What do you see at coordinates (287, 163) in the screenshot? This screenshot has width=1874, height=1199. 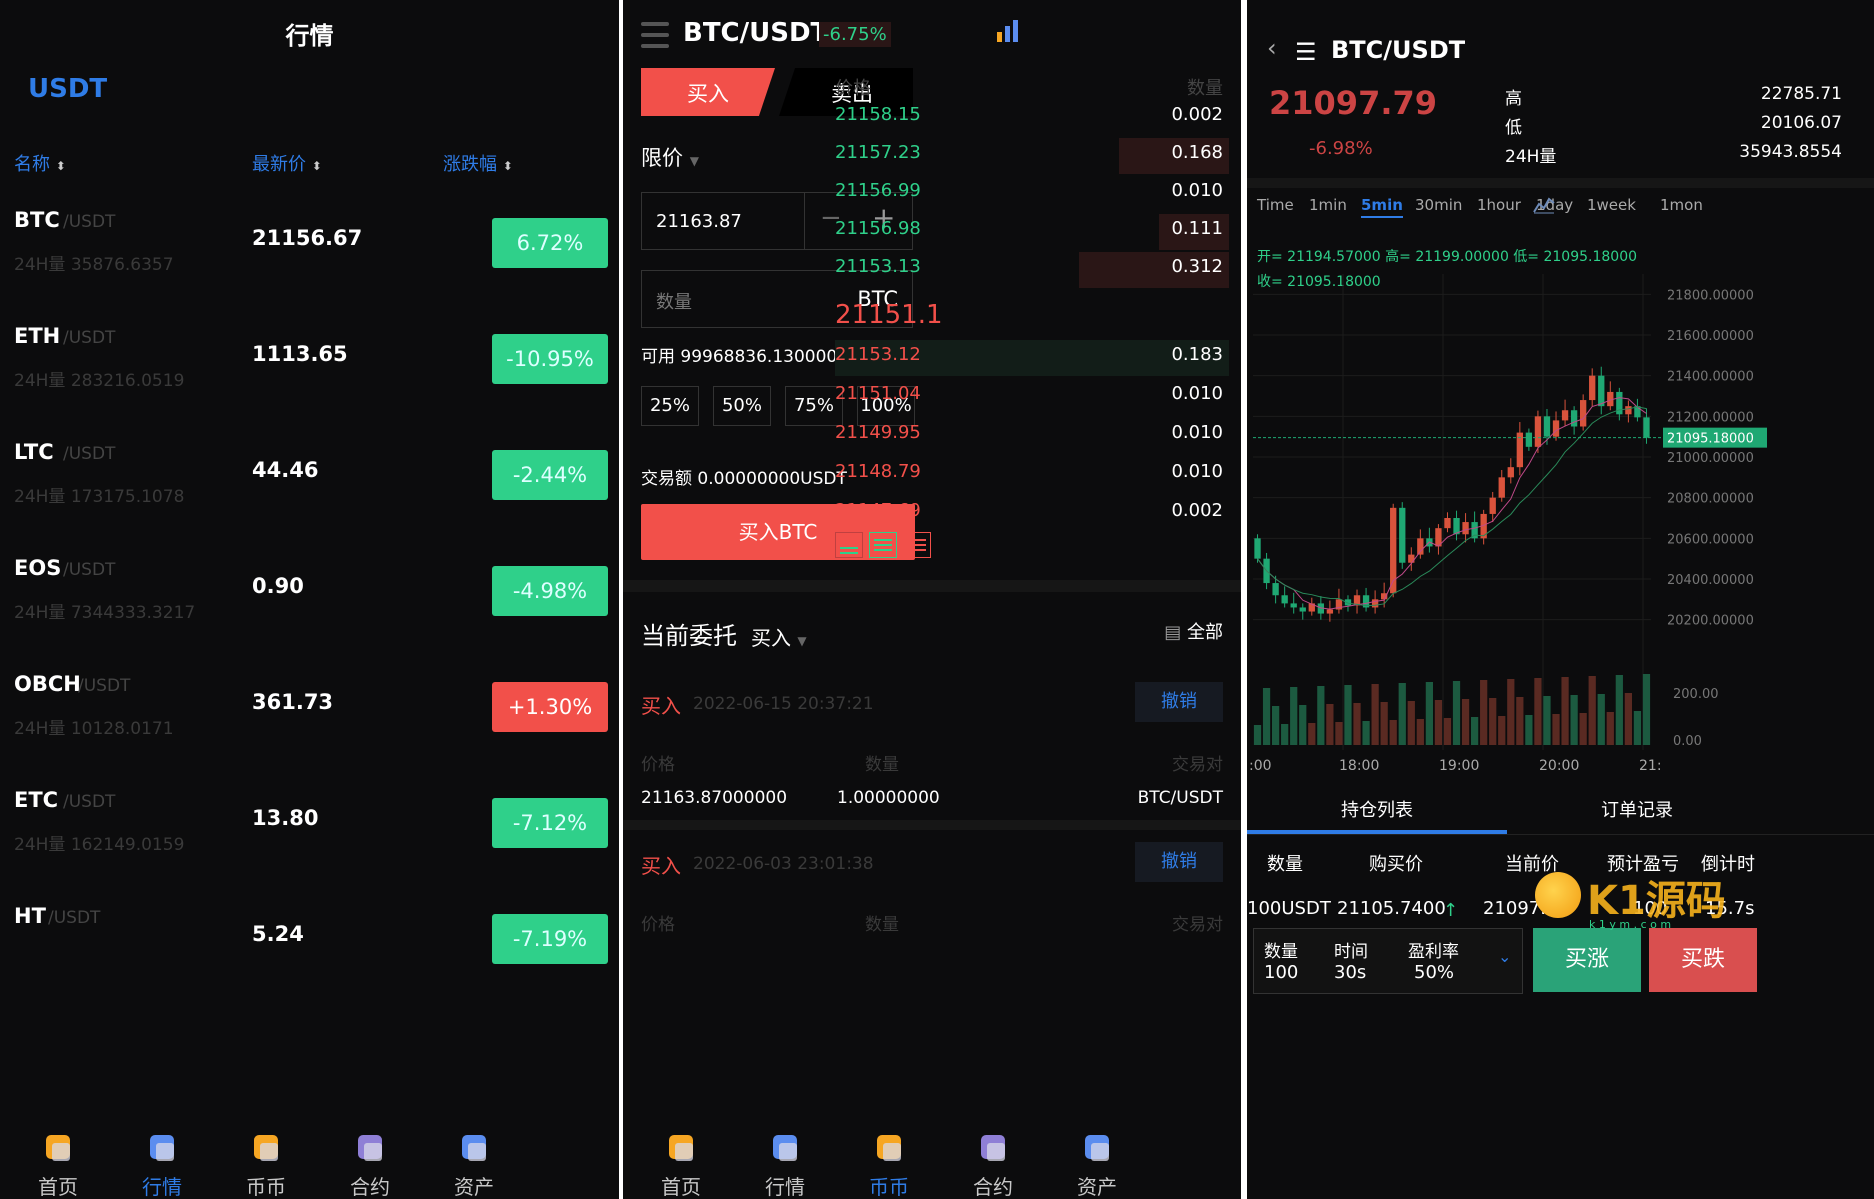 I see `sort-price: 最新价 ⬍` at bounding box center [287, 163].